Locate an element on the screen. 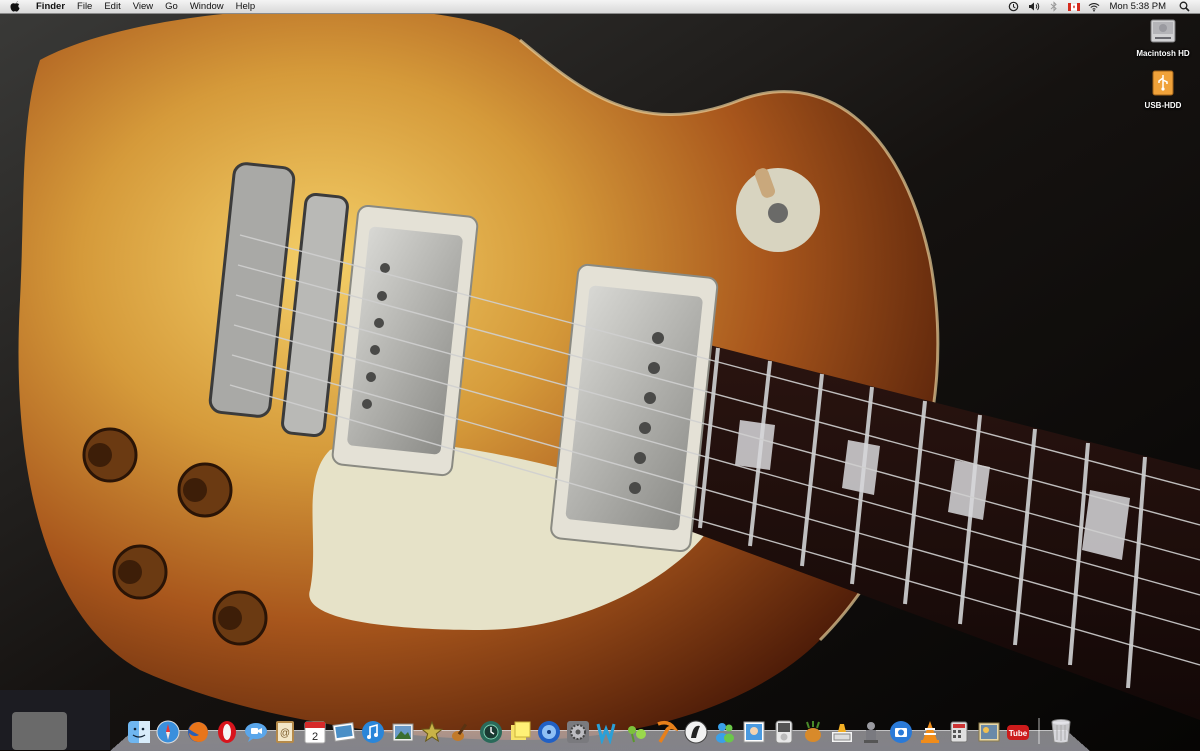 This screenshot has height=751, width=1200. volume-icon is located at coordinates (1034, 7).